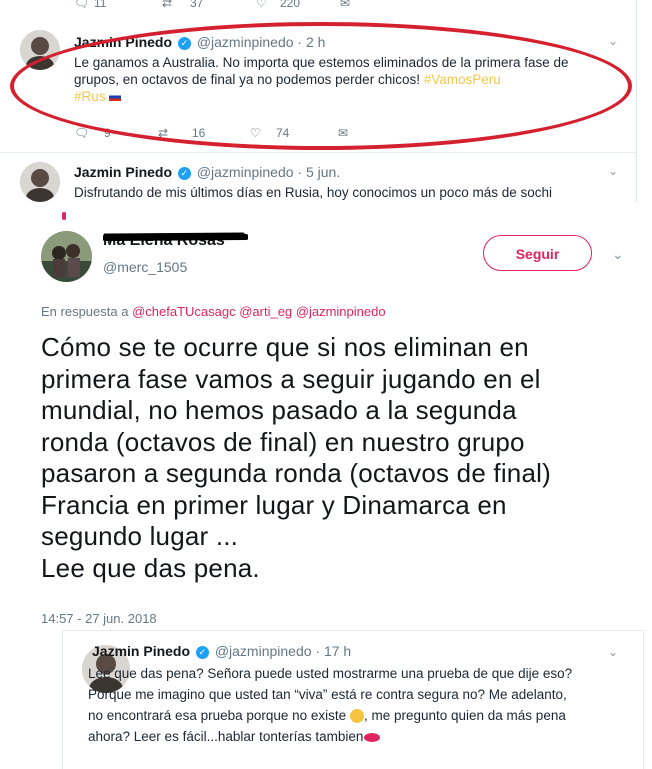 Image resolution: width=652 pixels, height=769 pixels. What do you see at coordinates (318, 172) in the screenshot?
I see `tweet-time: · 5 jun.` at bounding box center [318, 172].